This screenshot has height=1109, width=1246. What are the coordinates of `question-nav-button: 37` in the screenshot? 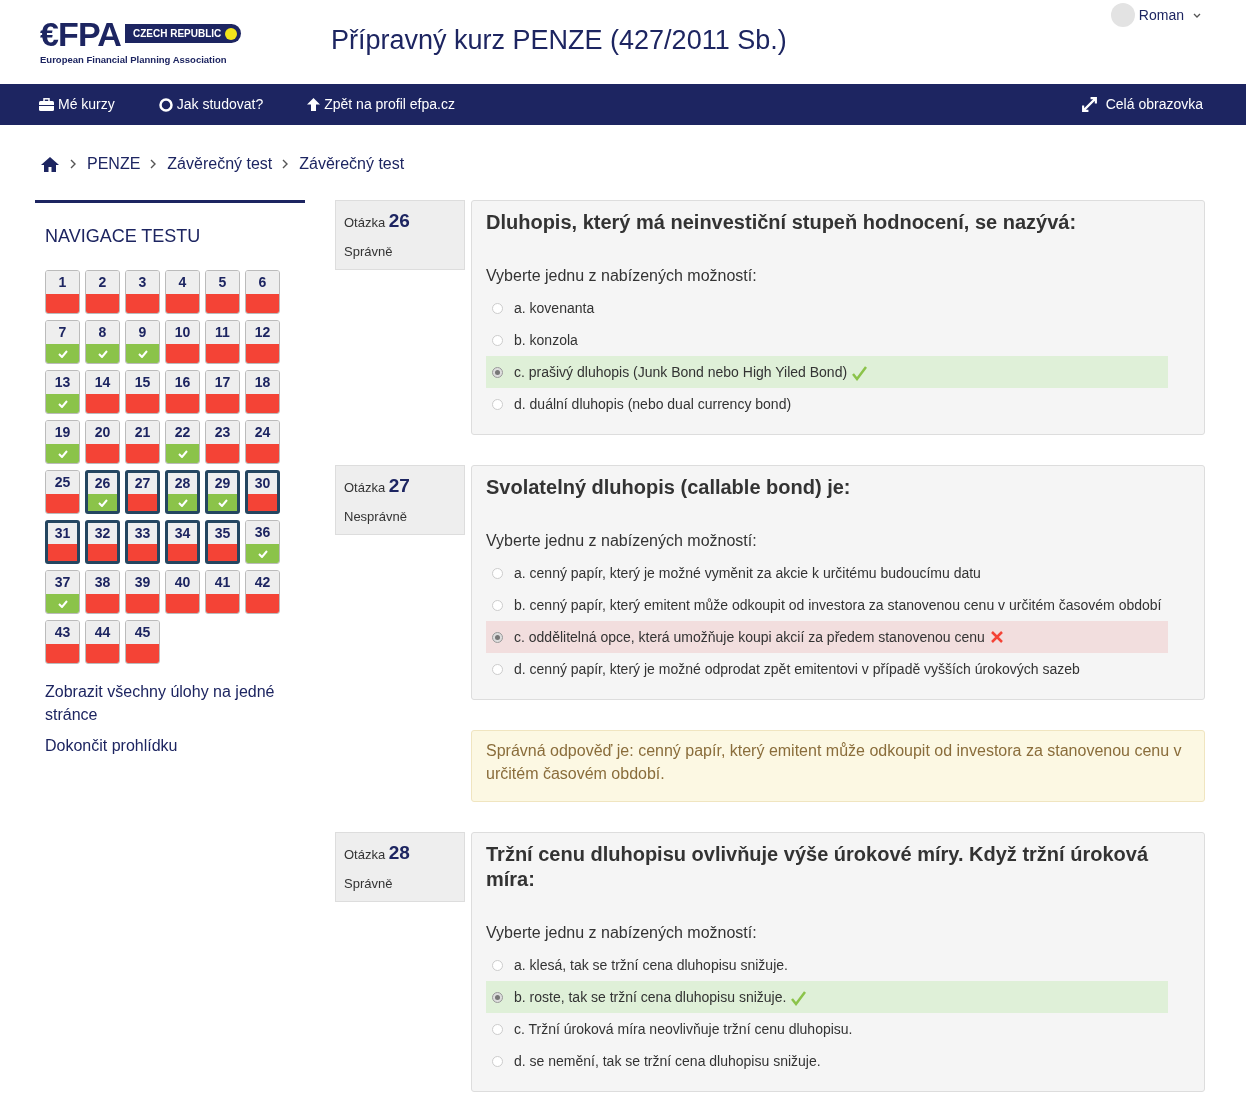 It's located at (62, 592).